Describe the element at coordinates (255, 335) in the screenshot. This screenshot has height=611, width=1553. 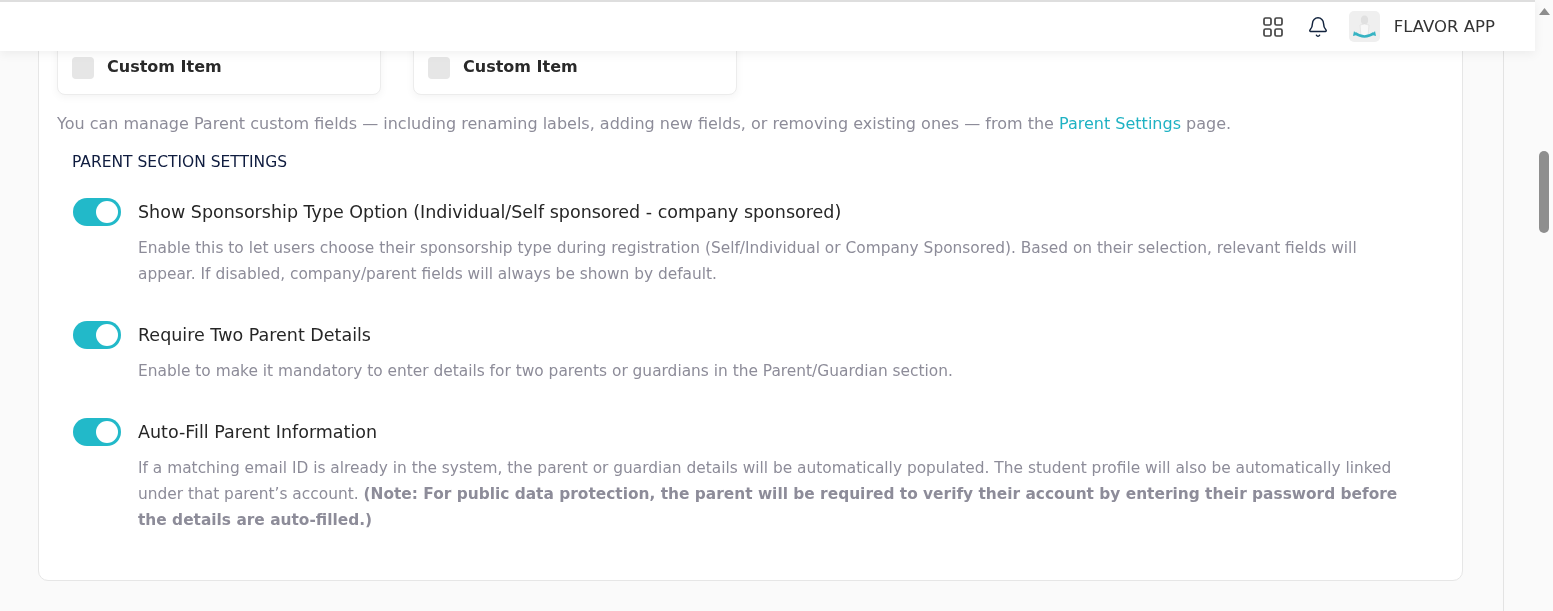
I see `setting-title: Require Two Parent Details` at that location.